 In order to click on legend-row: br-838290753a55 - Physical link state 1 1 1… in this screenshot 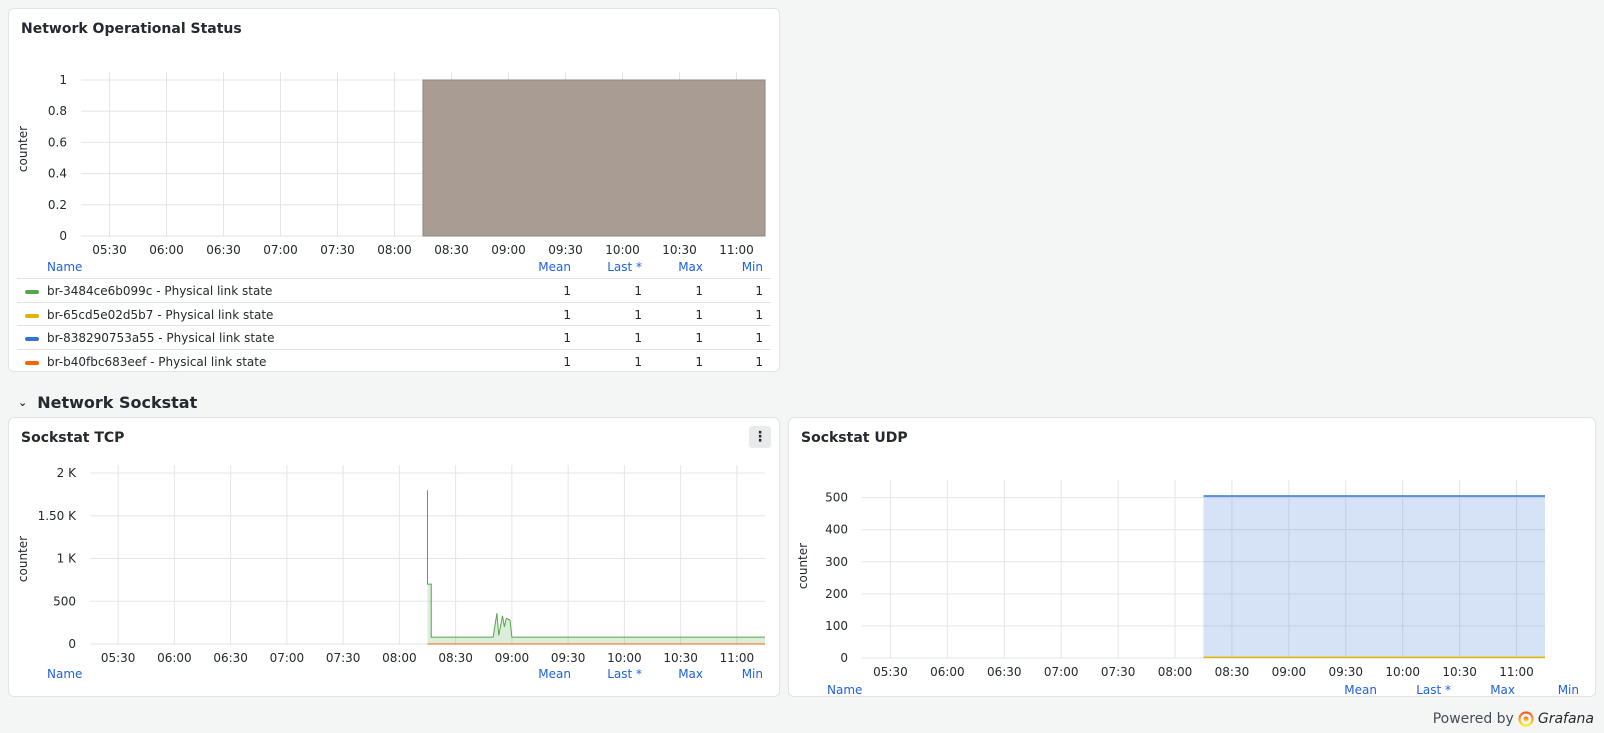, I will do `click(394, 337)`.